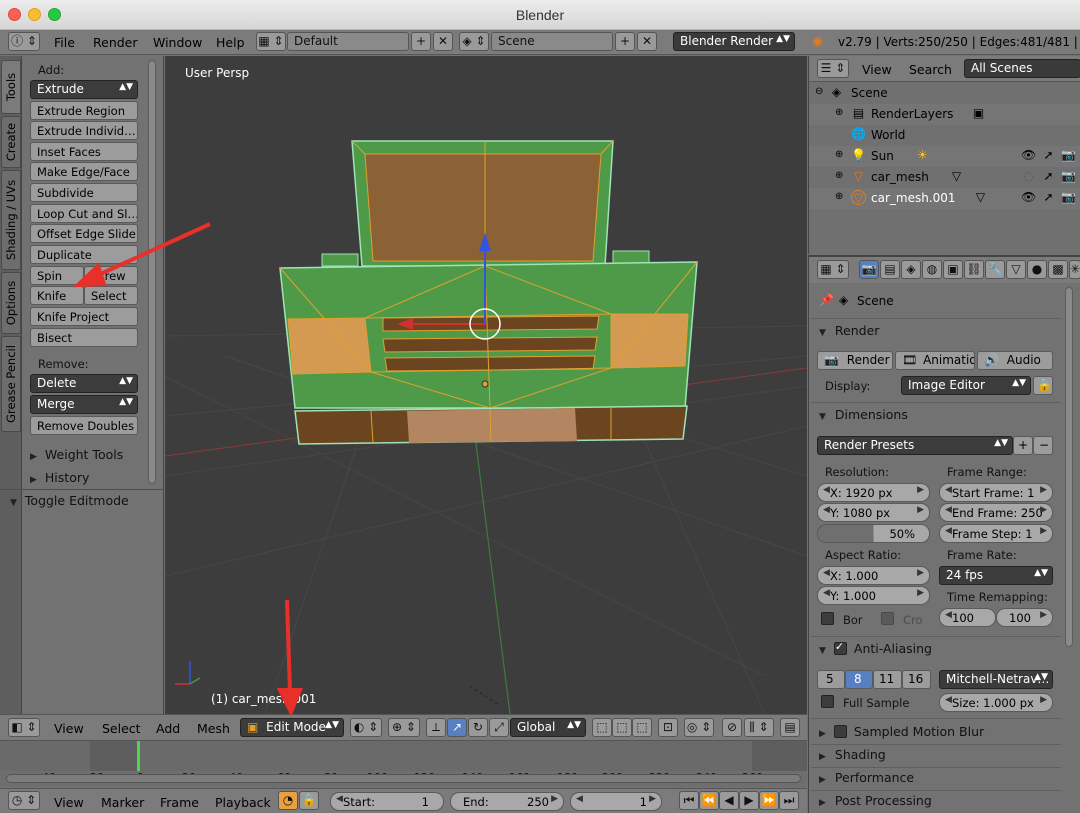  I want to click on motion-blur-panel-header: ▶ Sampled Motion Blur, so click(945, 734).